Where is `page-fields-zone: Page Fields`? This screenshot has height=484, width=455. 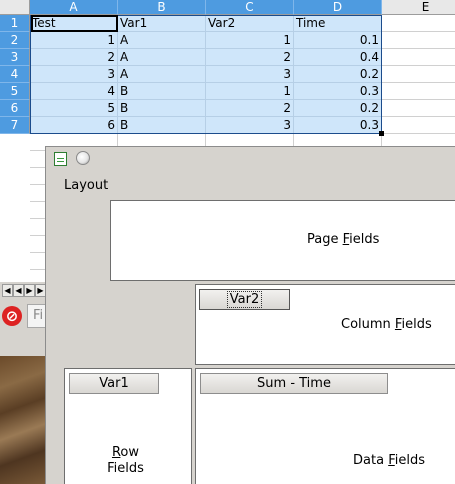
page-fields-zone: Page Fields is located at coordinates (282, 240).